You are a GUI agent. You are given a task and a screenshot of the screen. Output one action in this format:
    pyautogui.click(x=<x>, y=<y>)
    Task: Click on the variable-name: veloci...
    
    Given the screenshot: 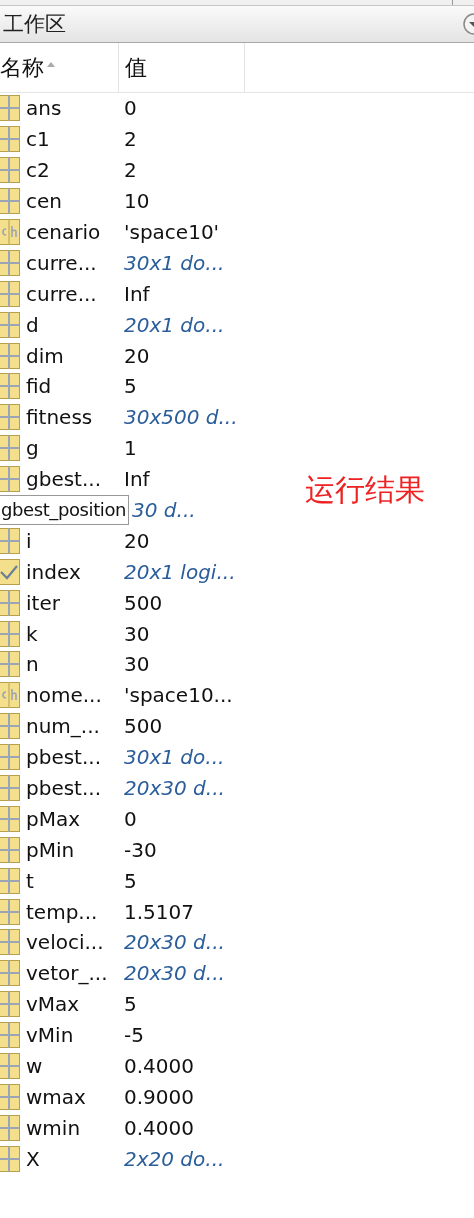 What is the action you would take?
    pyautogui.click(x=65, y=942)
    